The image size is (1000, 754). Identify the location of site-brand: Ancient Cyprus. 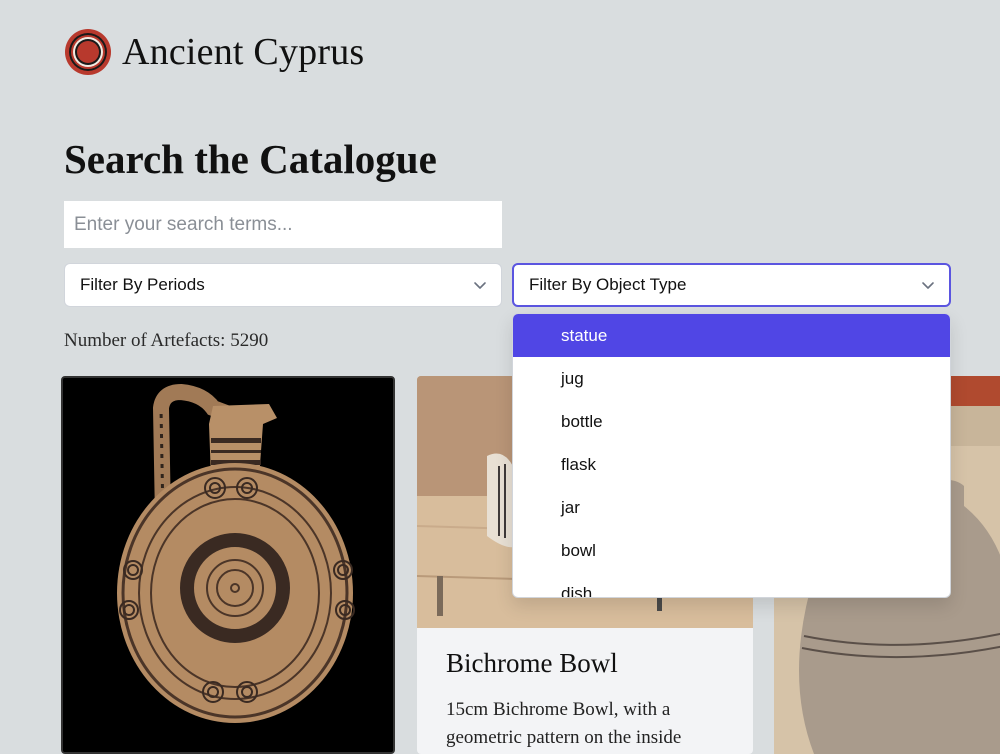
(214, 52).